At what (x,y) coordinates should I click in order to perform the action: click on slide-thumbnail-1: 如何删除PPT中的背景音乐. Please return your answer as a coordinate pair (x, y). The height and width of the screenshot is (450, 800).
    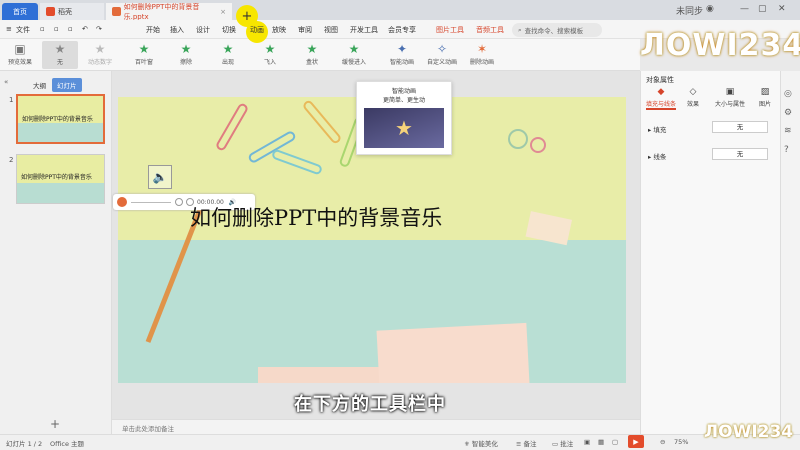
    Looking at the image, I should click on (60, 119).